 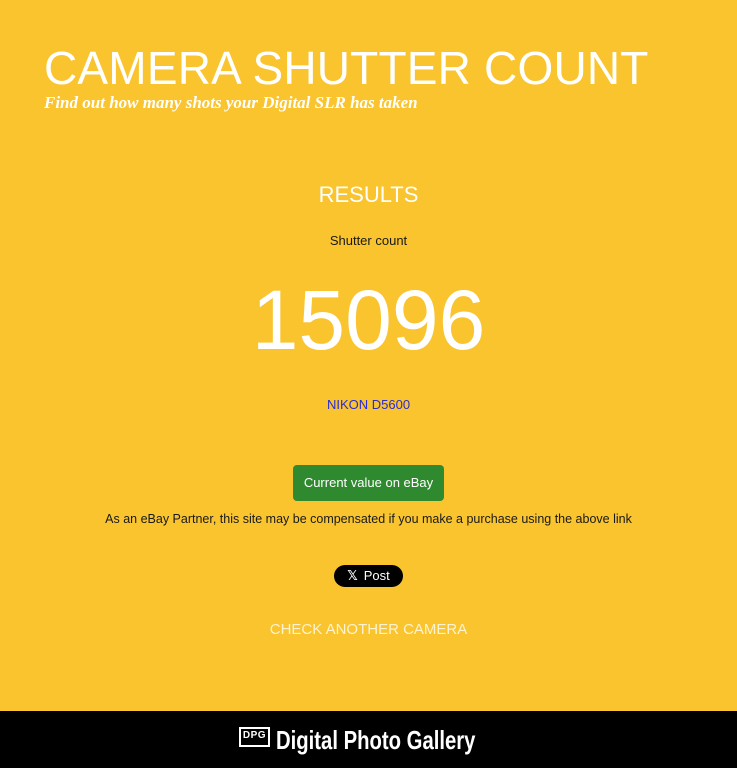 What do you see at coordinates (346, 68) in the screenshot?
I see `site-title: CAMERA SHUTTER COUNT` at bounding box center [346, 68].